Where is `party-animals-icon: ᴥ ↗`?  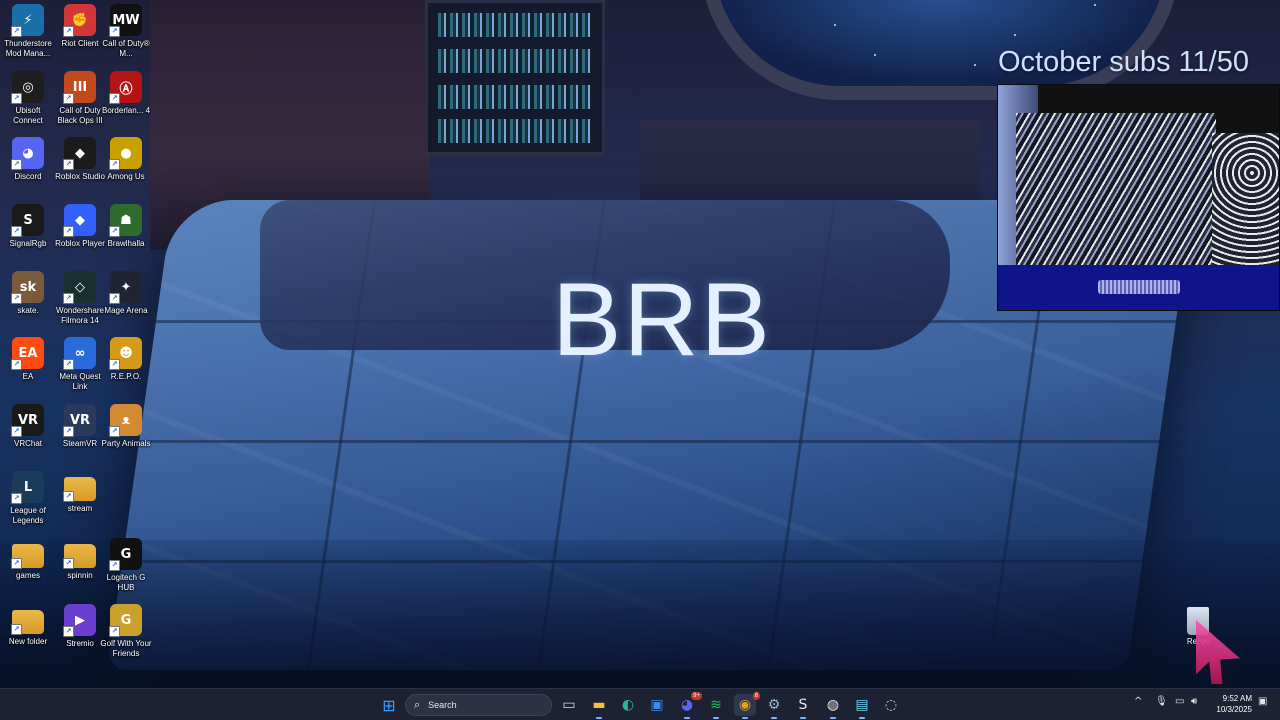
party-animals-icon: ᴥ ↗ is located at coordinates (125, 420).